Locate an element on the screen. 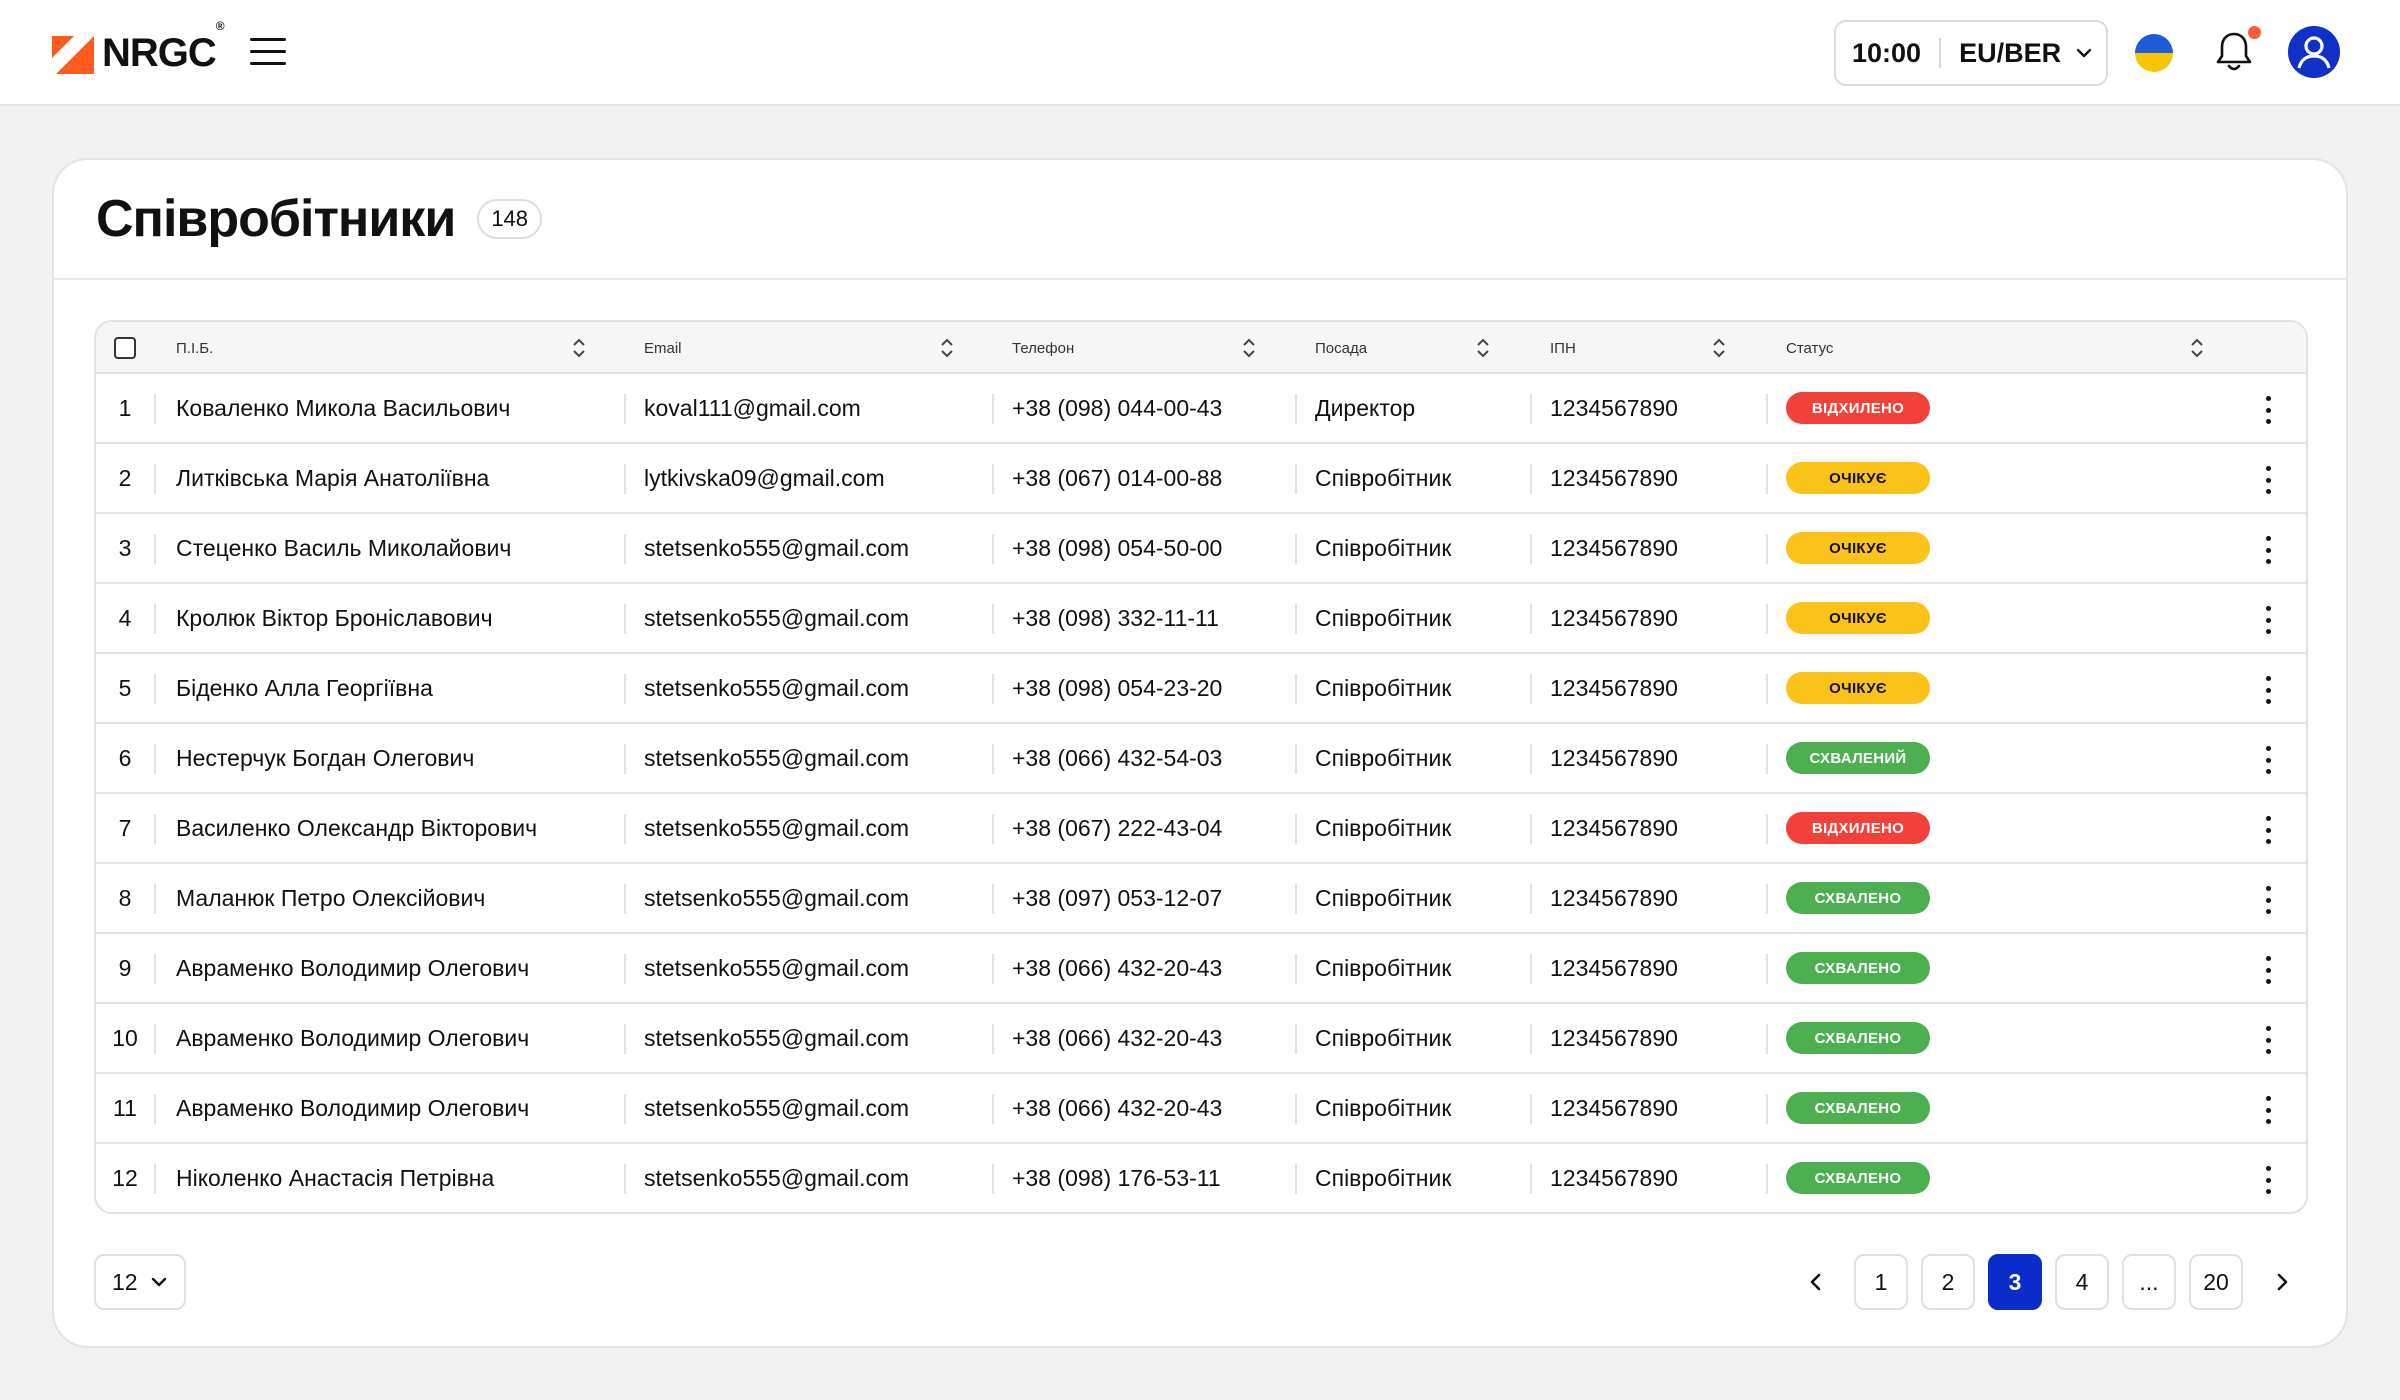  column-header-email: Email is located at coordinates (663, 348).